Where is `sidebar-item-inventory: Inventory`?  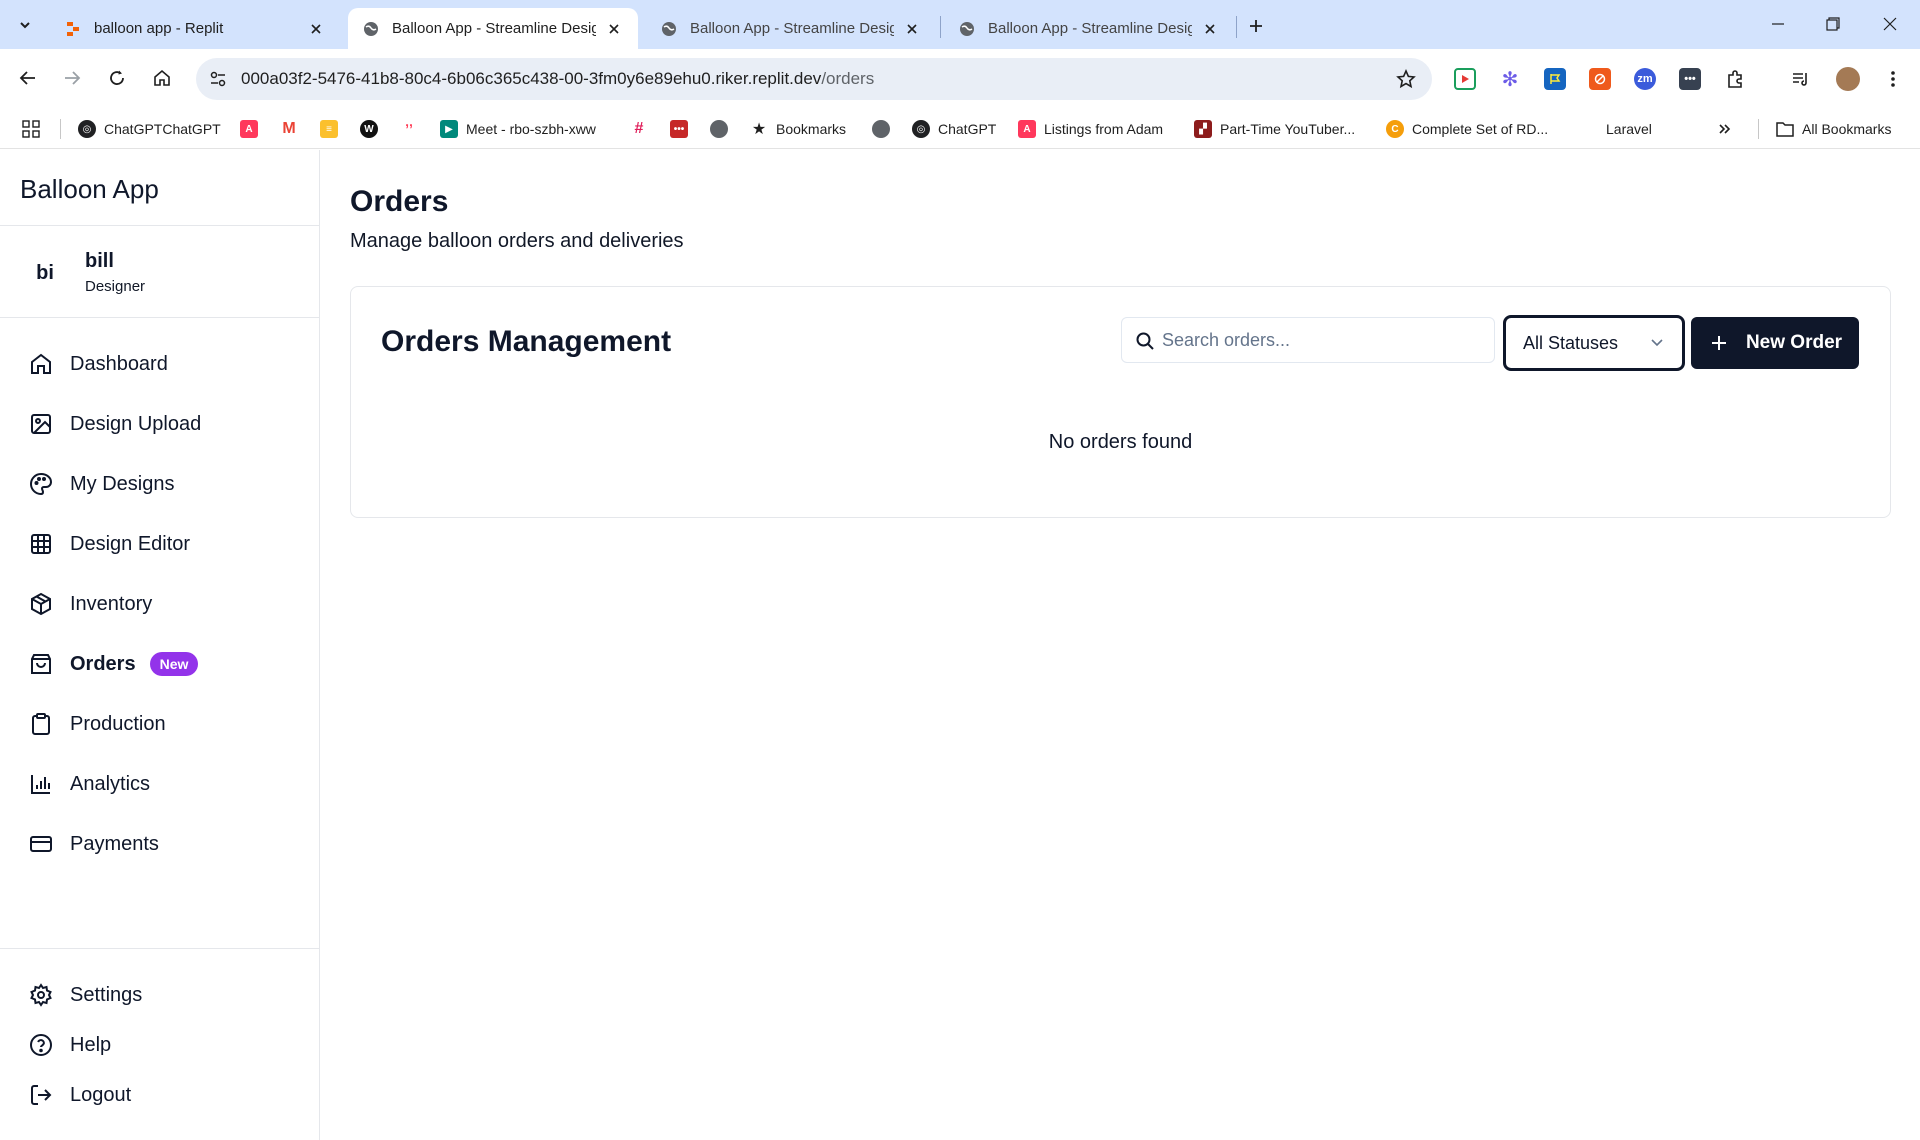 sidebar-item-inventory: Inventory is located at coordinates (90, 604).